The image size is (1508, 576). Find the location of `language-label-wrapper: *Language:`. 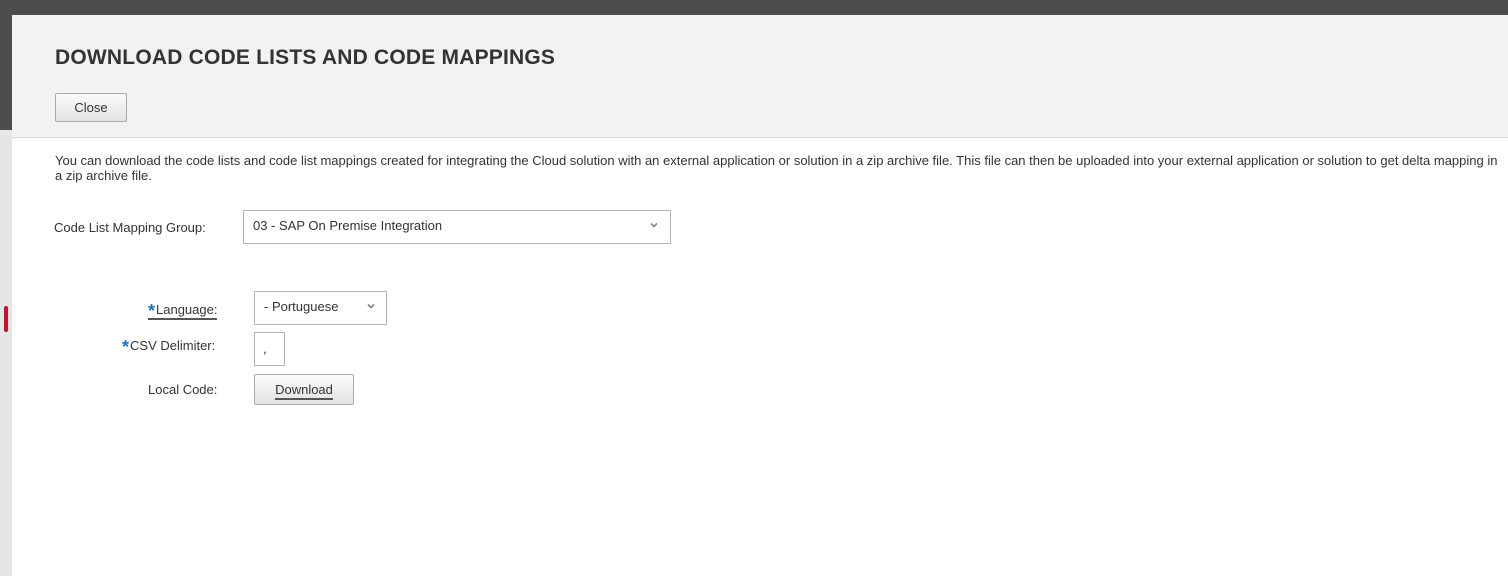

language-label-wrapper: *Language: is located at coordinates (183, 311).